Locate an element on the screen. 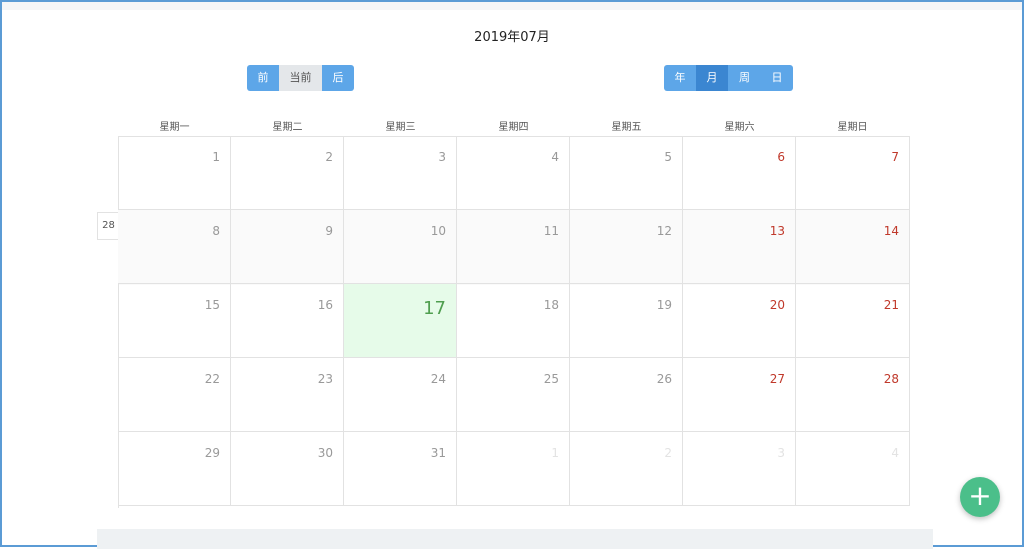 The width and height of the screenshot is (1024, 549). day-cell: 16 is located at coordinates (287, 321).